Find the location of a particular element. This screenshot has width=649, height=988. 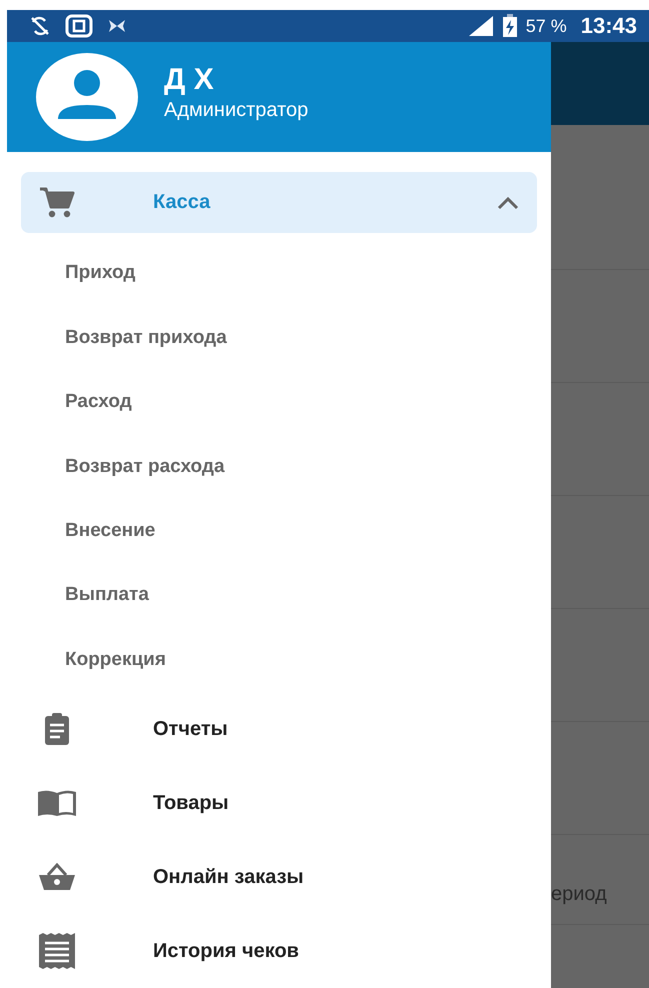

submenu-item: Возврат прихода is located at coordinates (279, 338).